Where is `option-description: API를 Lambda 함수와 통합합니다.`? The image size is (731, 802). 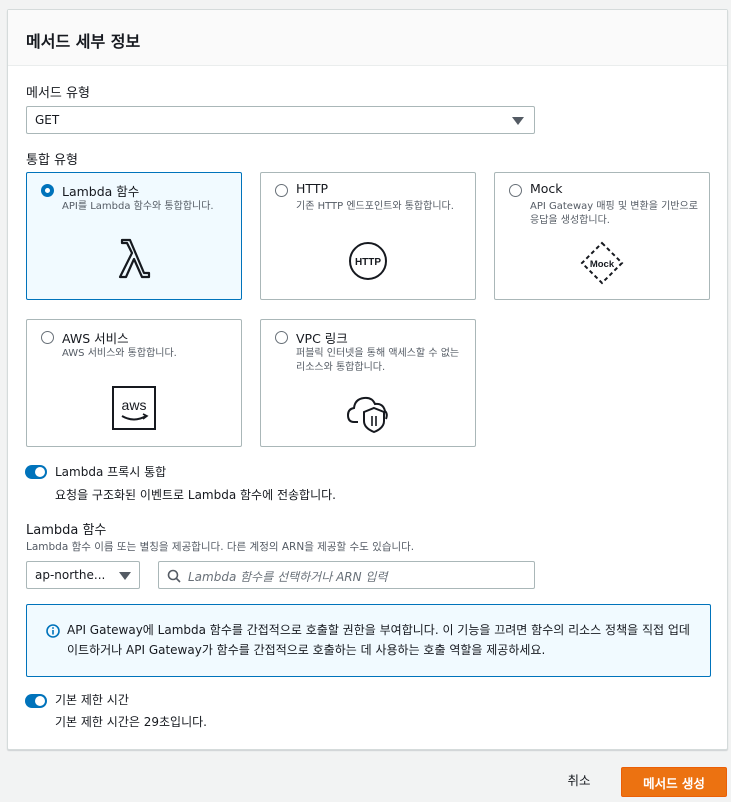
option-description: API를 Lambda 함수와 통합합니다. is located at coordinates (138, 206).